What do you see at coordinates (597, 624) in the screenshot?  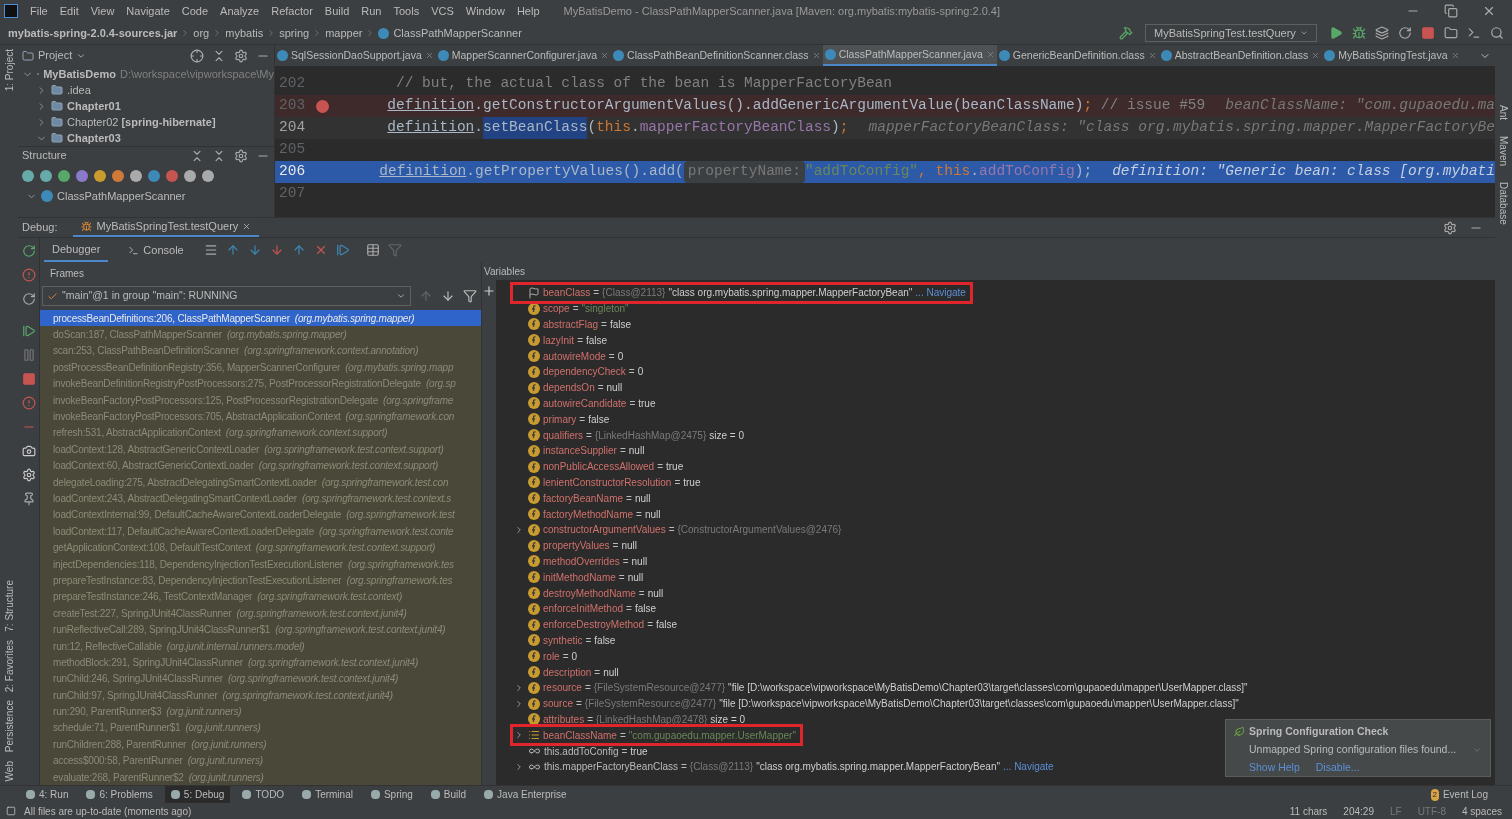 I see `variable-row: enforceDestroyMethod = false` at bounding box center [597, 624].